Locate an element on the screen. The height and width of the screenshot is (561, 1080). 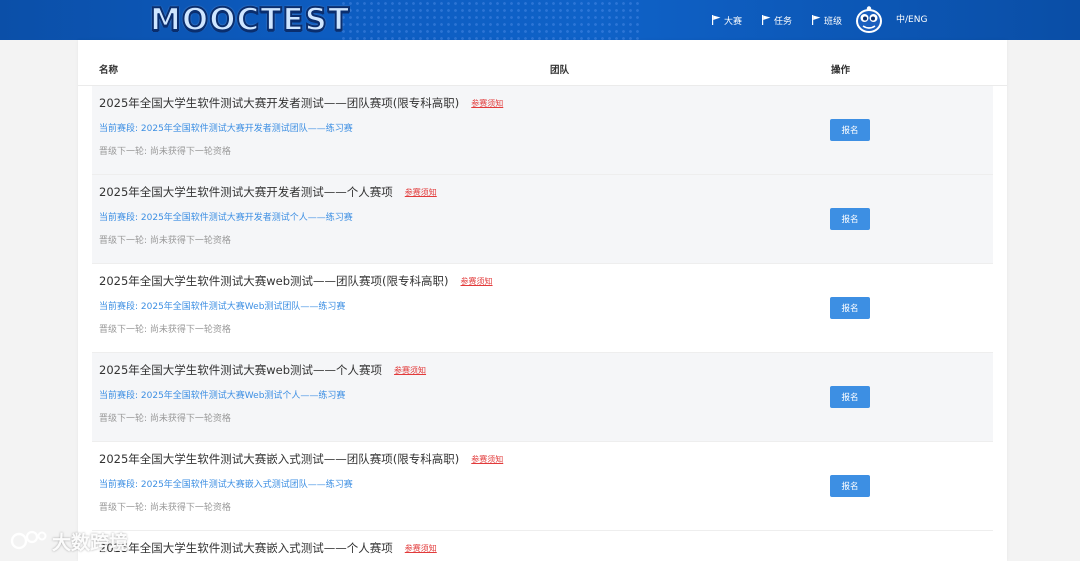
contest-title: 2025年全国大学生软件测试大赛嵌入式测试——团队赛项(限专科高职) 参赛须知 is located at coordinates (301, 459).